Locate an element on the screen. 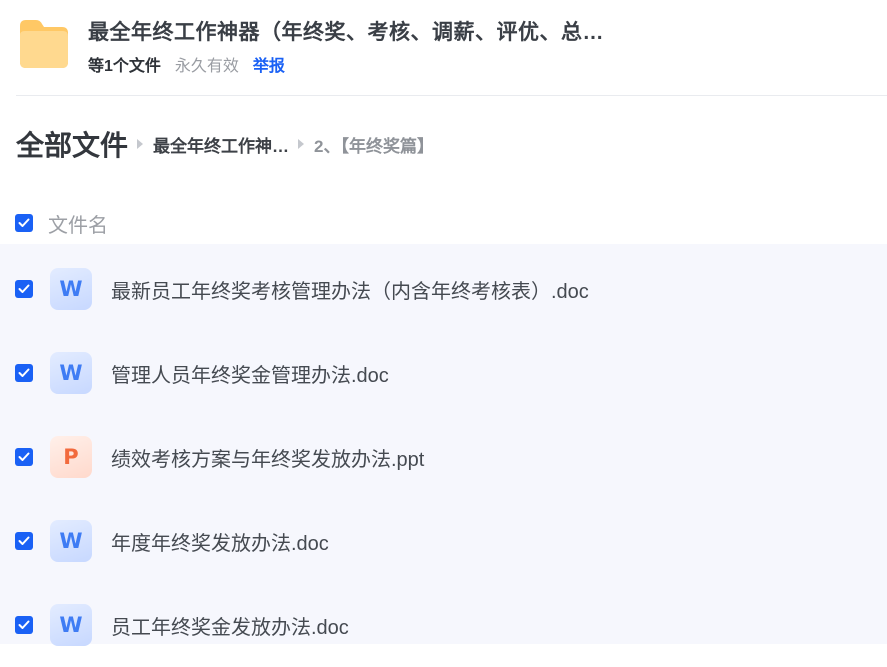  file-row: W 员工年终奖金发放办法.doc is located at coordinates (443, 625).